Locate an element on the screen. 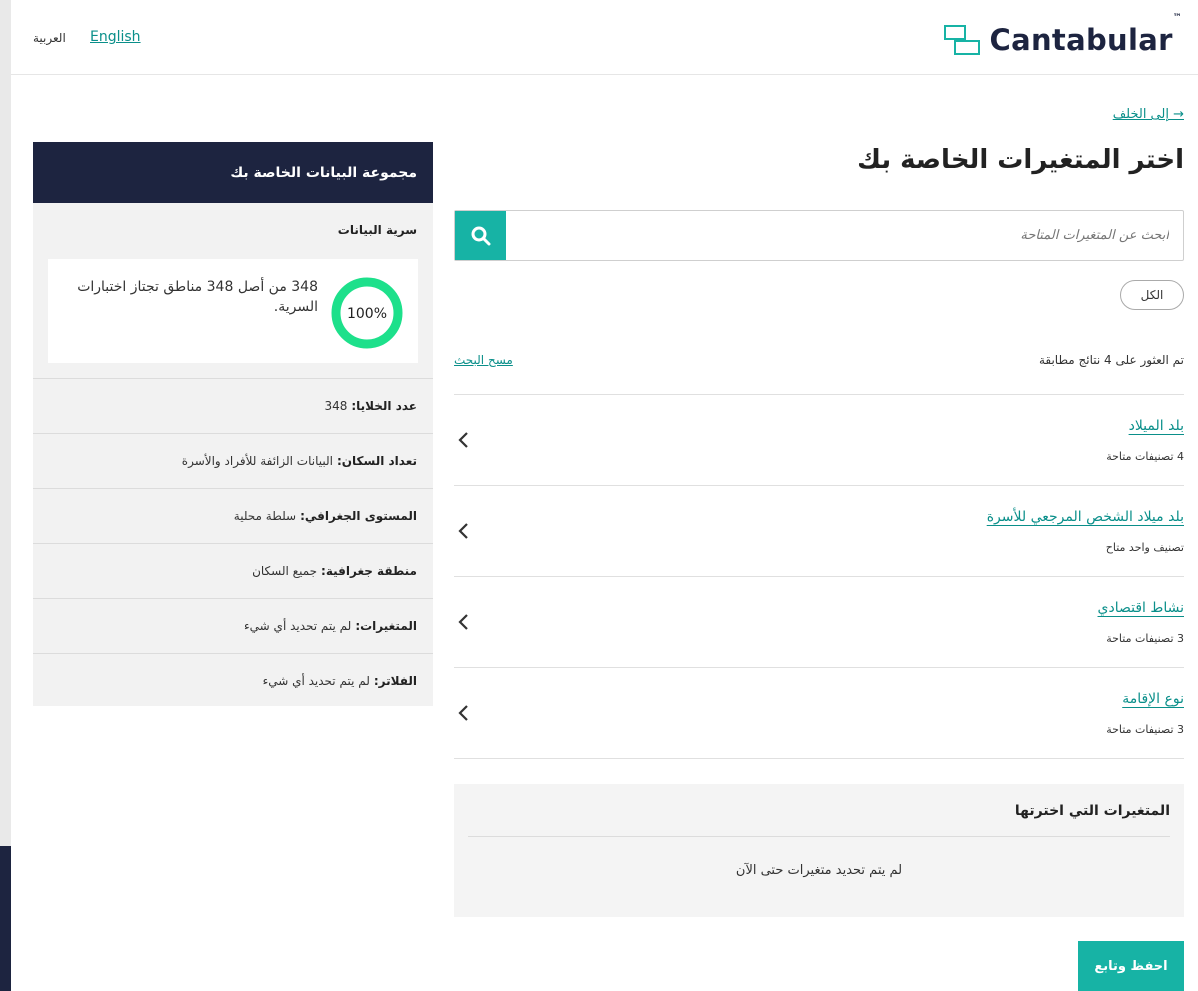  confidentiality-donut: 100% is located at coordinates (367, 313).